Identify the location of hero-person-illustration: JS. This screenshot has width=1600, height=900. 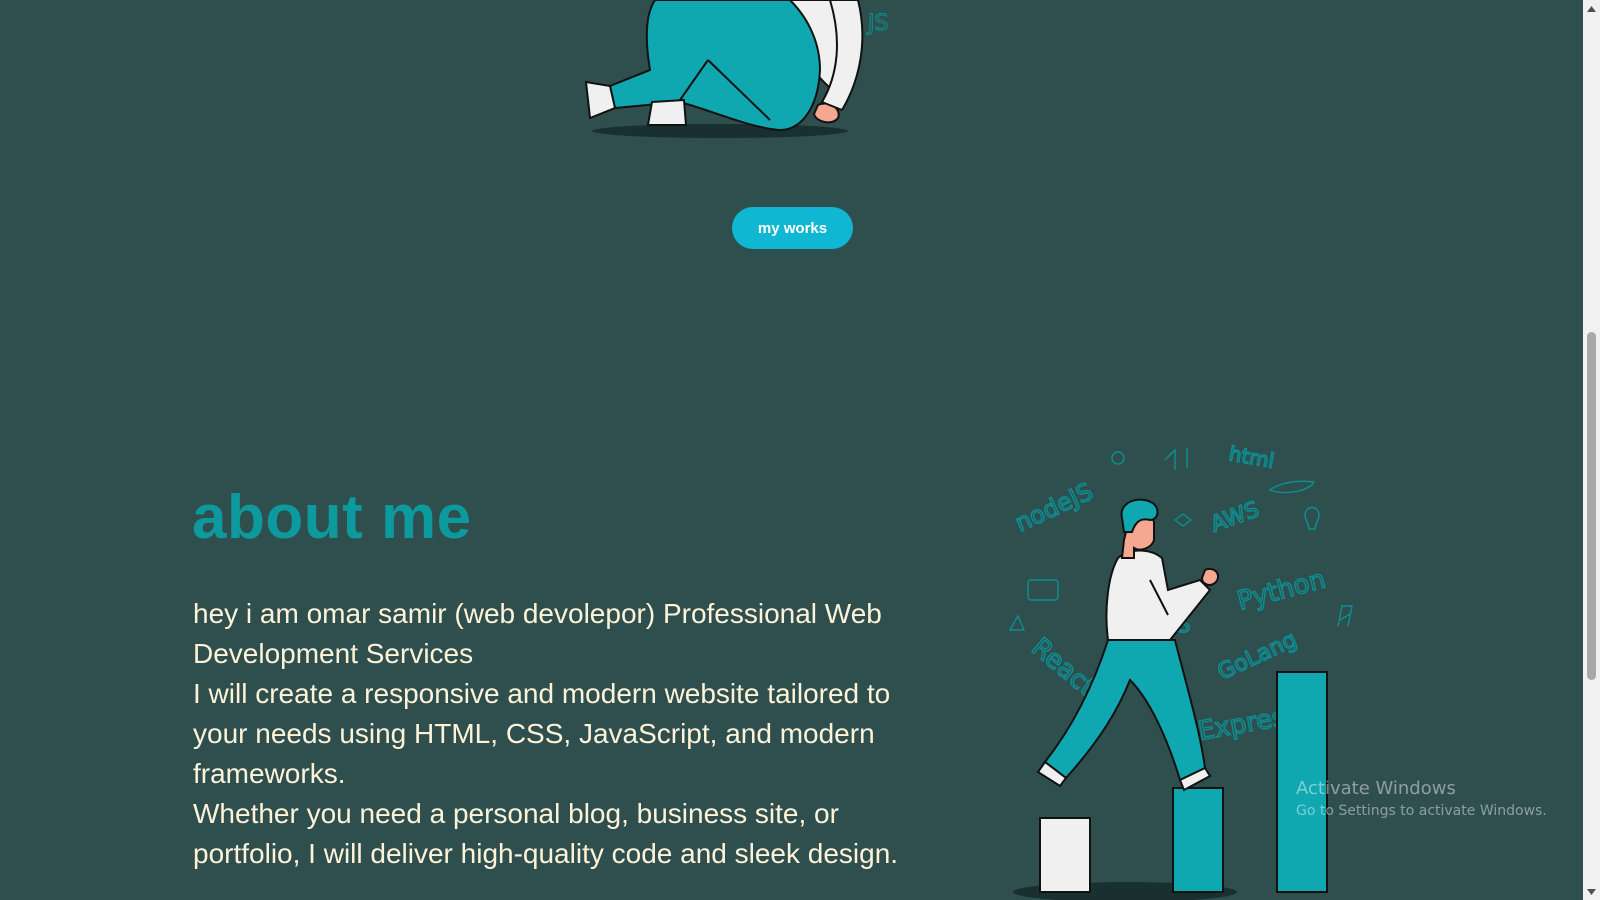
(736, 69).